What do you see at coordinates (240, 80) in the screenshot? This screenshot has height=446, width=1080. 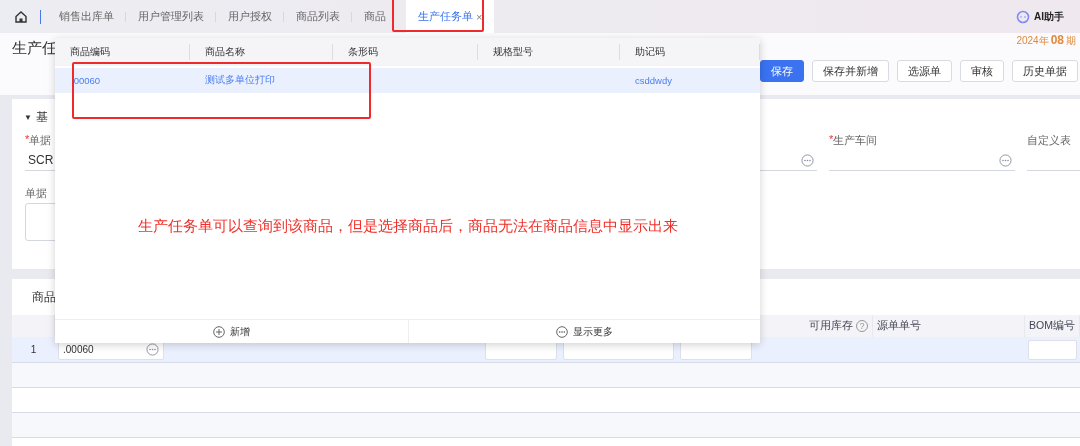 I see `table-cell: 测试多单位打印` at bounding box center [240, 80].